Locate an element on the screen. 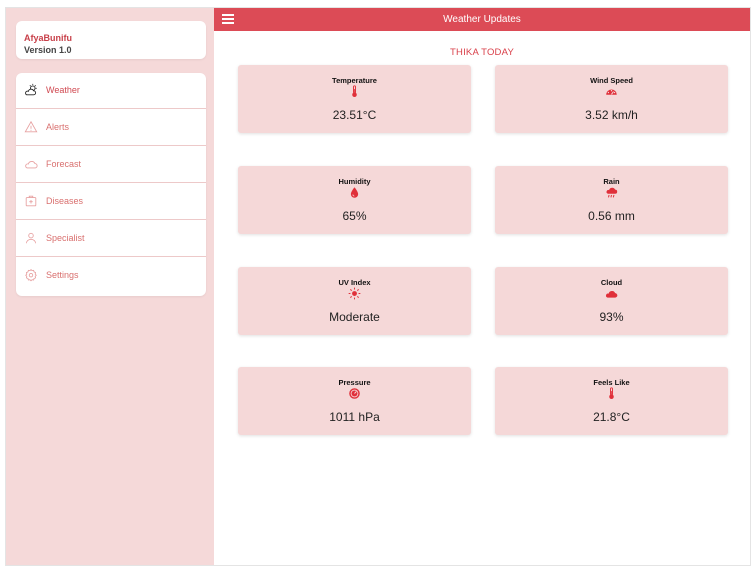 This screenshot has width=754, height=573. sidebar-item-forecast: Forecast is located at coordinates (111, 165).